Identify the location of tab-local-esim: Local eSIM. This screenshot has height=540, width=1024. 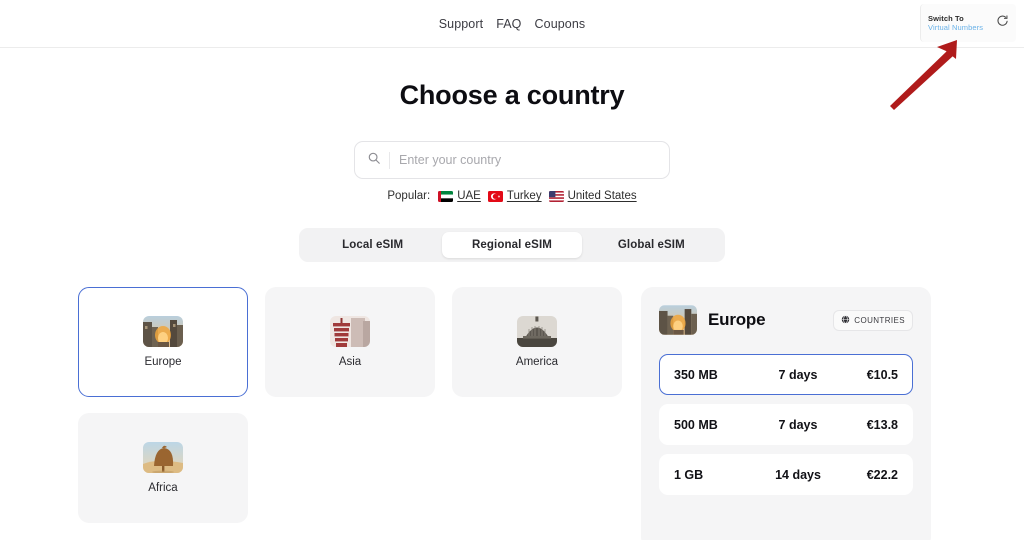
(372, 245).